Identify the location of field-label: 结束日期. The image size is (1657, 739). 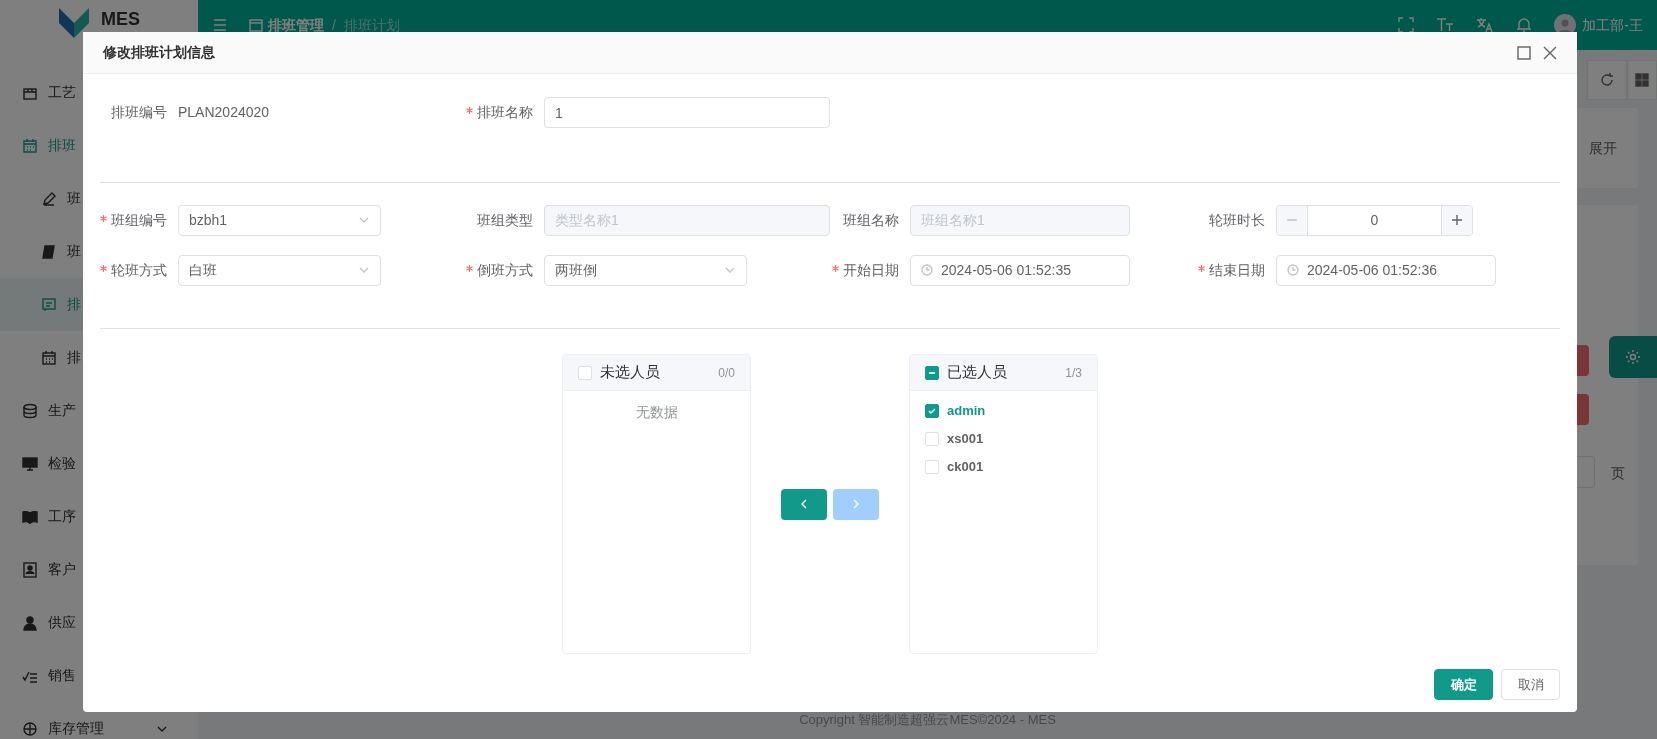
(1237, 270).